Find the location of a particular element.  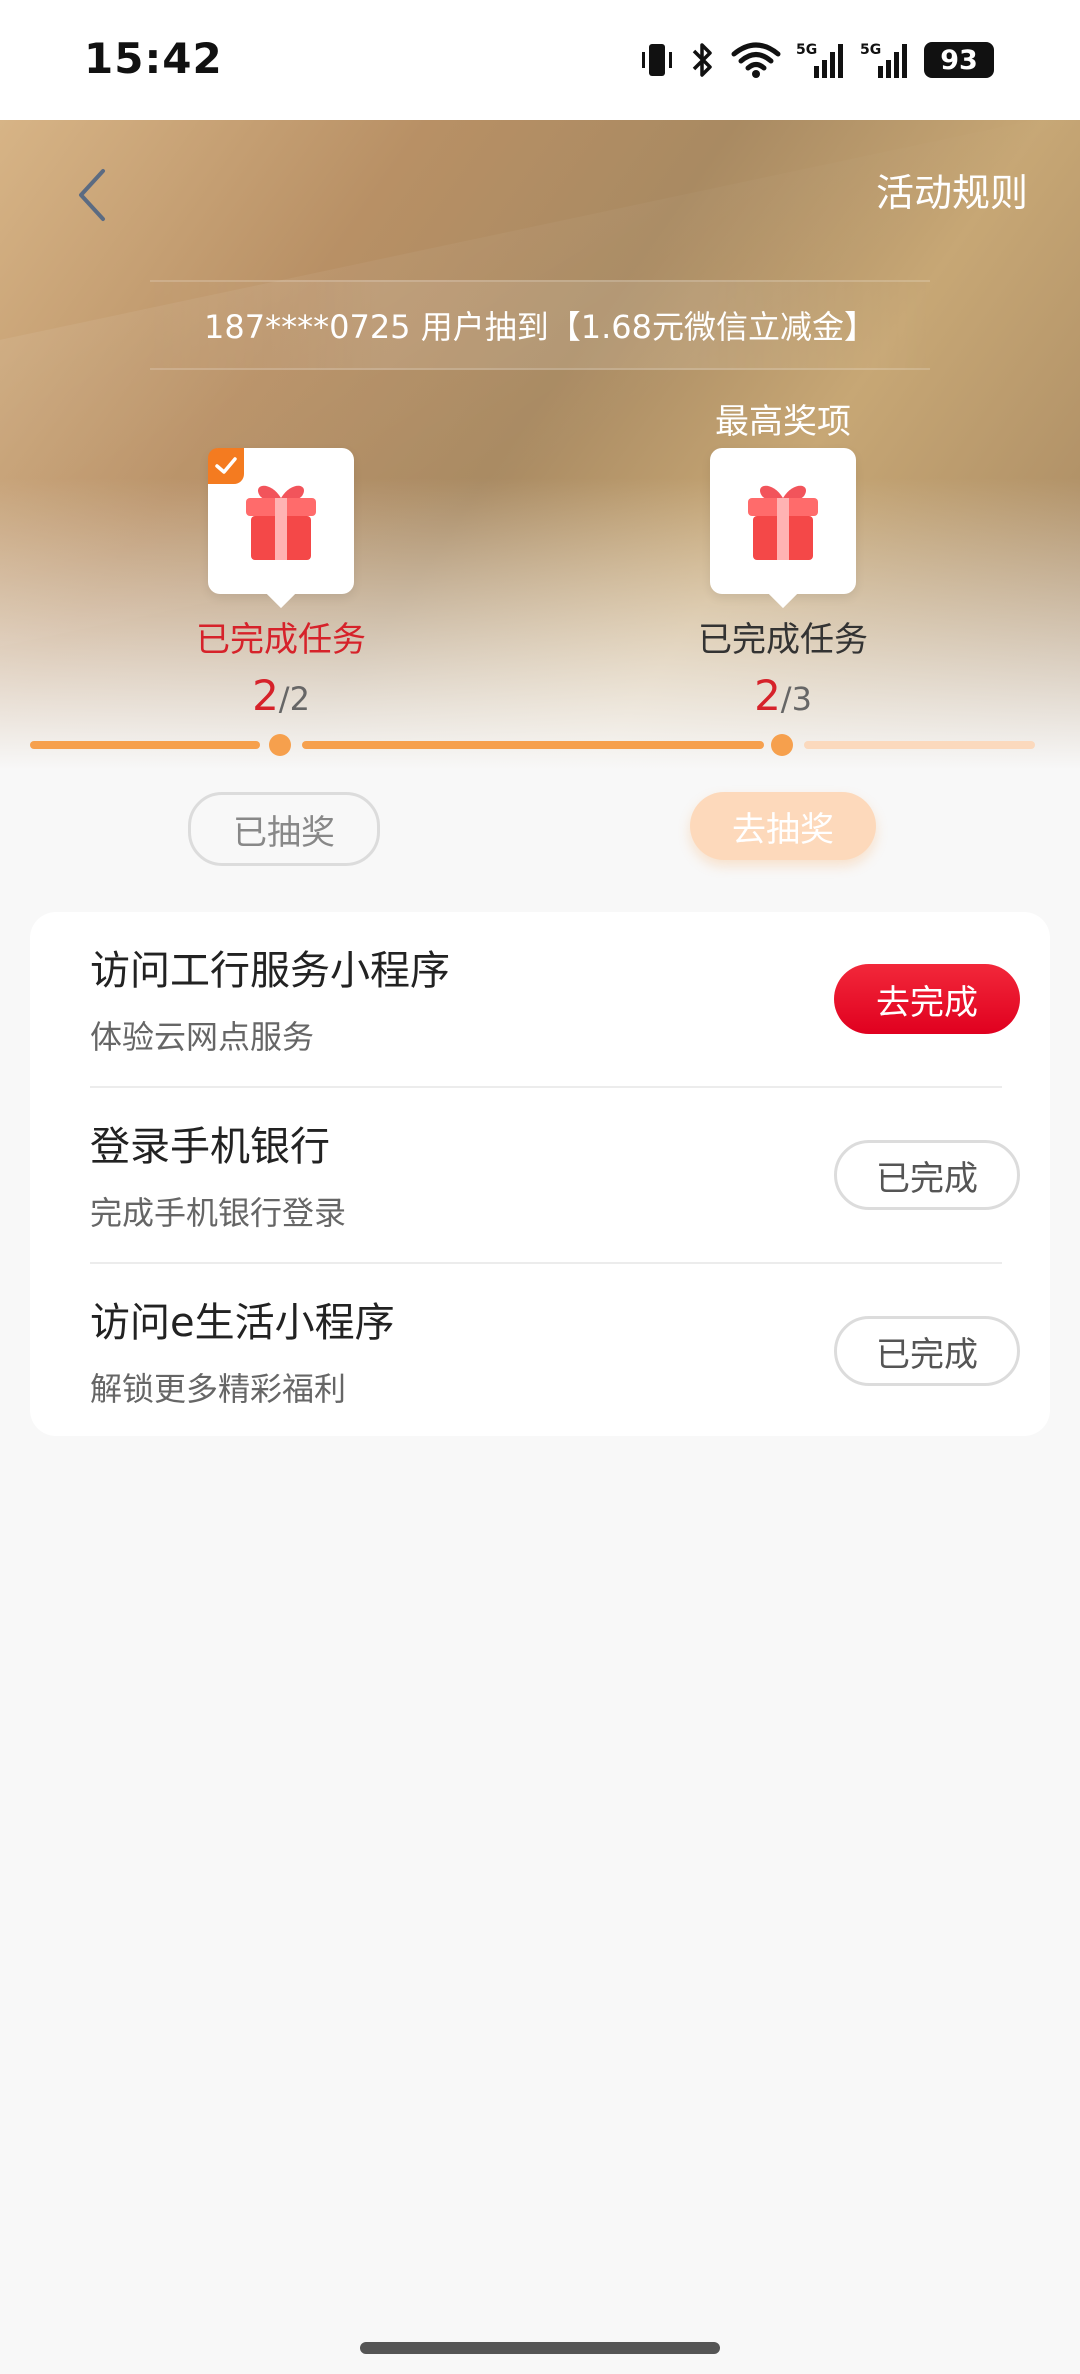

milestone-total: 3 is located at coordinates (801, 699).